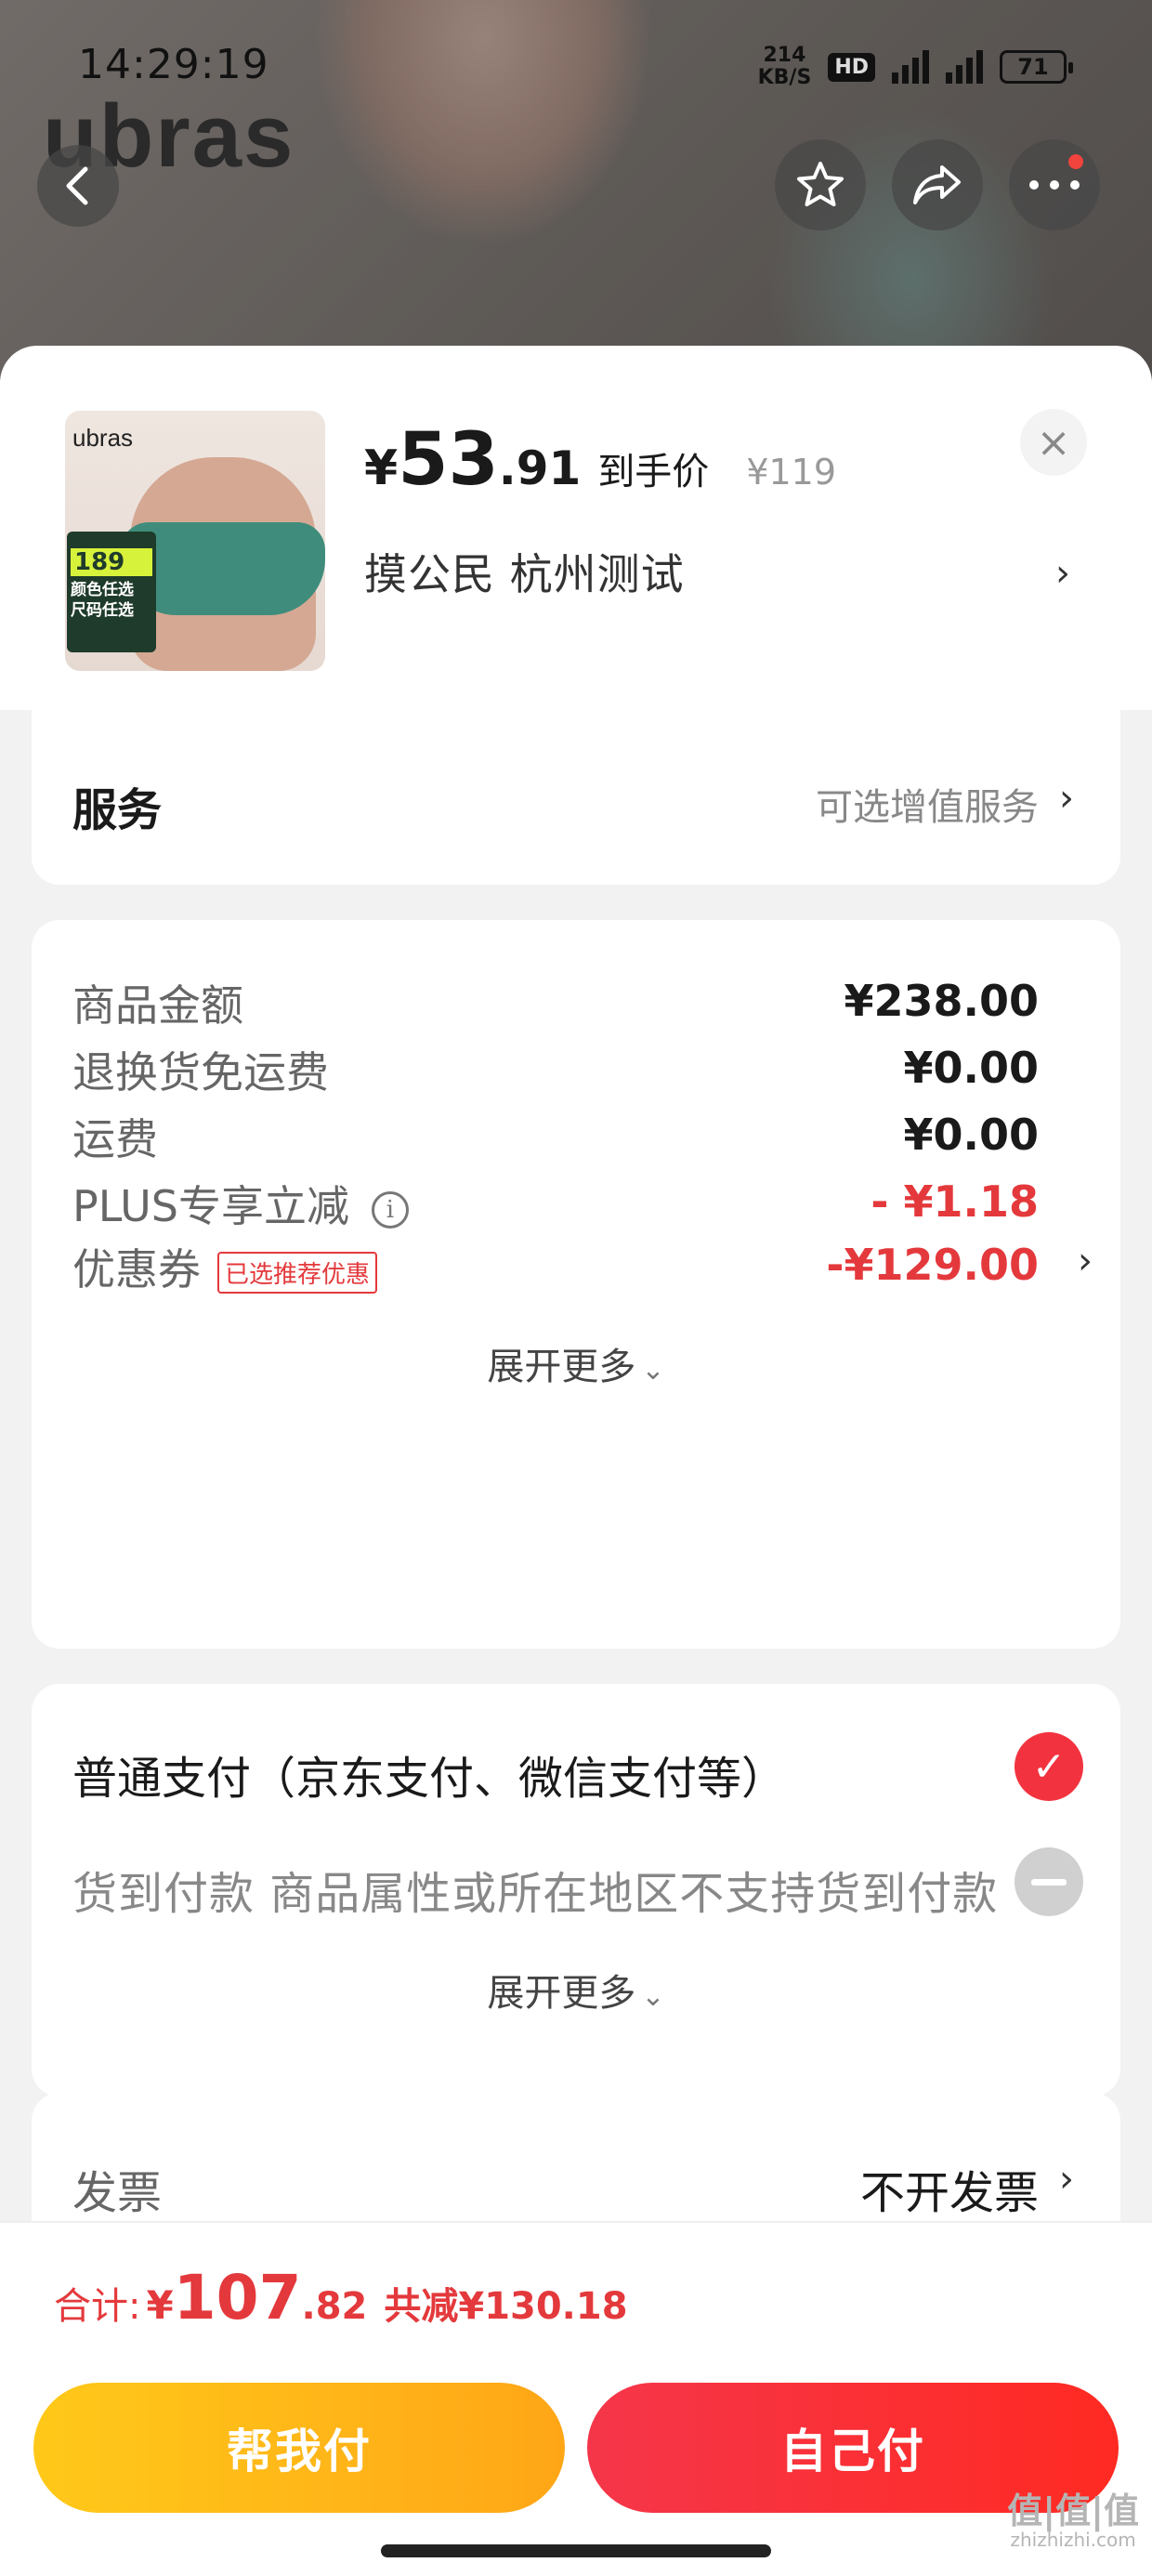 This screenshot has height=2576, width=1152. Describe the element at coordinates (555, 1076) in the screenshot. I see `amount-row-return-shipping: 退换货免运费 ¥0.00` at that location.